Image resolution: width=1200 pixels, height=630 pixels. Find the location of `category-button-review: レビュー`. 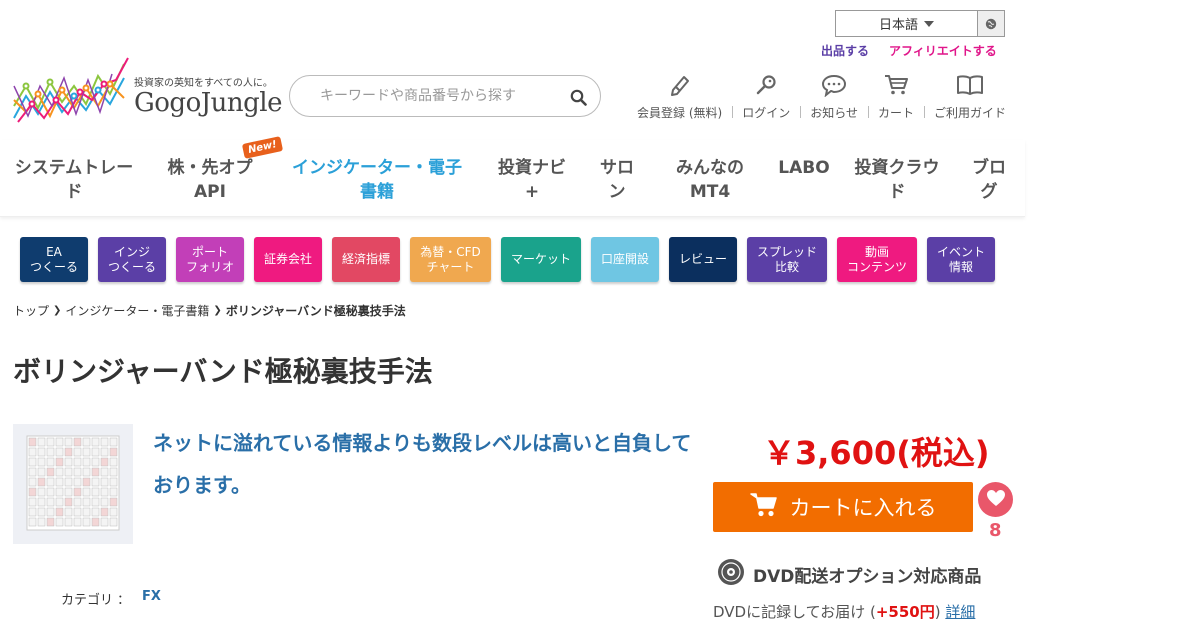

category-button-review: レビュー is located at coordinates (703, 259).